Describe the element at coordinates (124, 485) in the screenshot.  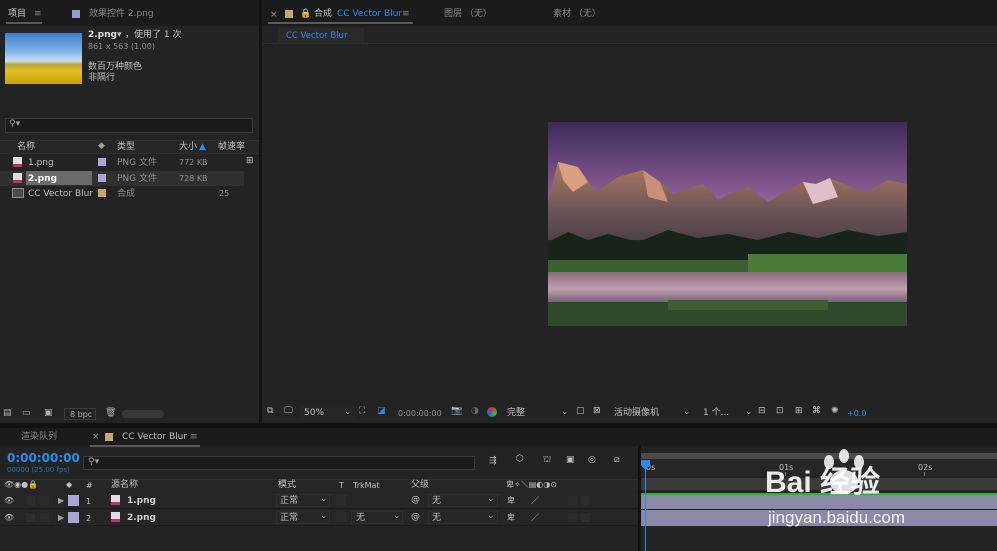
I see `column-source-name: 源名称` at that location.